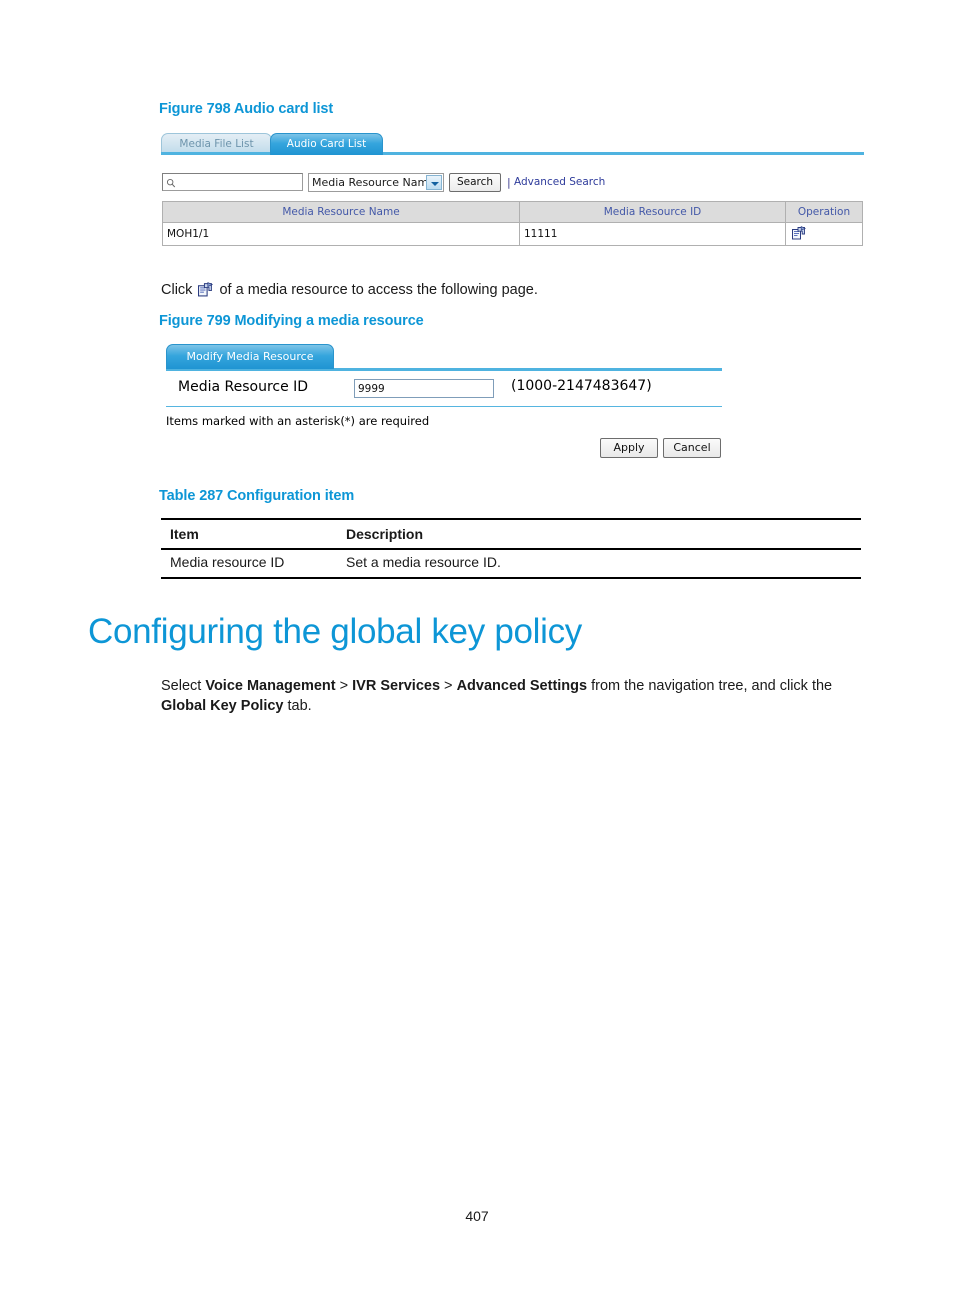 The width and height of the screenshot is (954, 1296). I want to click on tab-media-file-list-label: Media File List, so click(216, 144).